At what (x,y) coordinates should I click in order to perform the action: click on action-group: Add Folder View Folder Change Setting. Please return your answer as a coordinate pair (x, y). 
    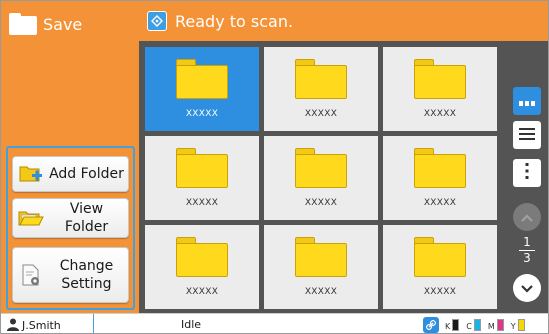
    Looking at the image, I should click on (70, 228).